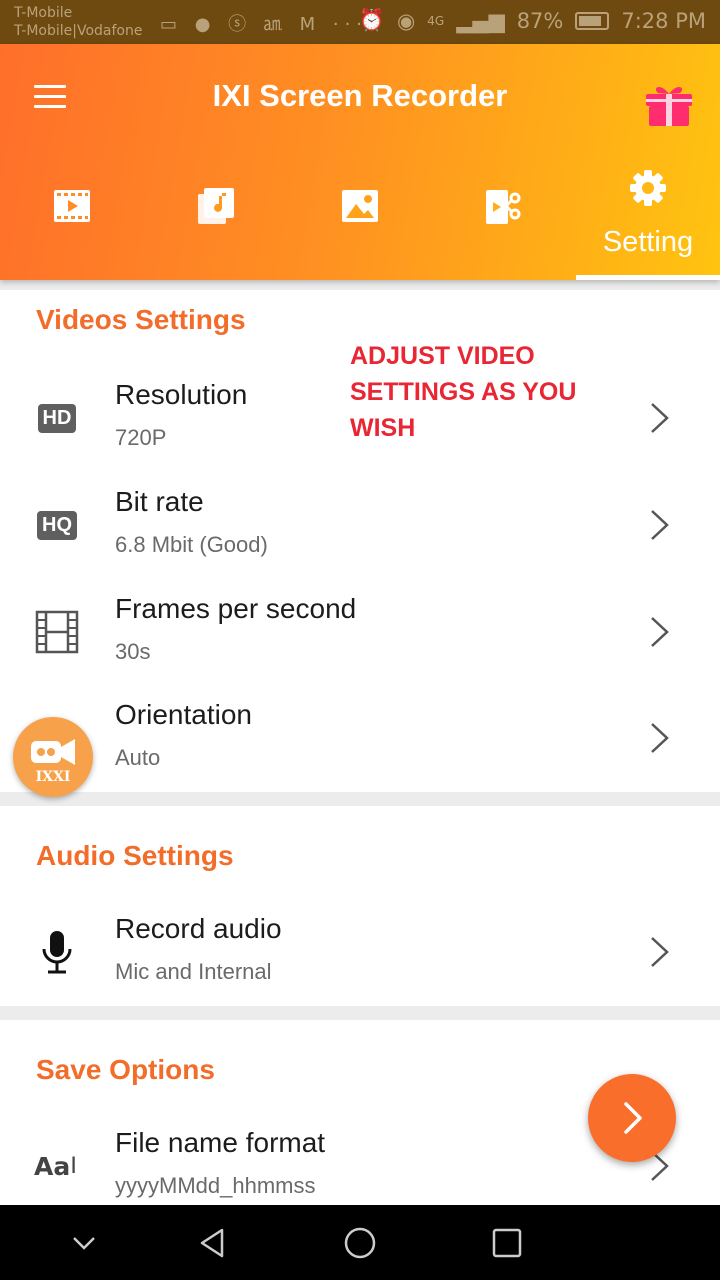 This screenshot has height=1280, width=720. I want to click on tab-bar: Setting, so click(360, 217).